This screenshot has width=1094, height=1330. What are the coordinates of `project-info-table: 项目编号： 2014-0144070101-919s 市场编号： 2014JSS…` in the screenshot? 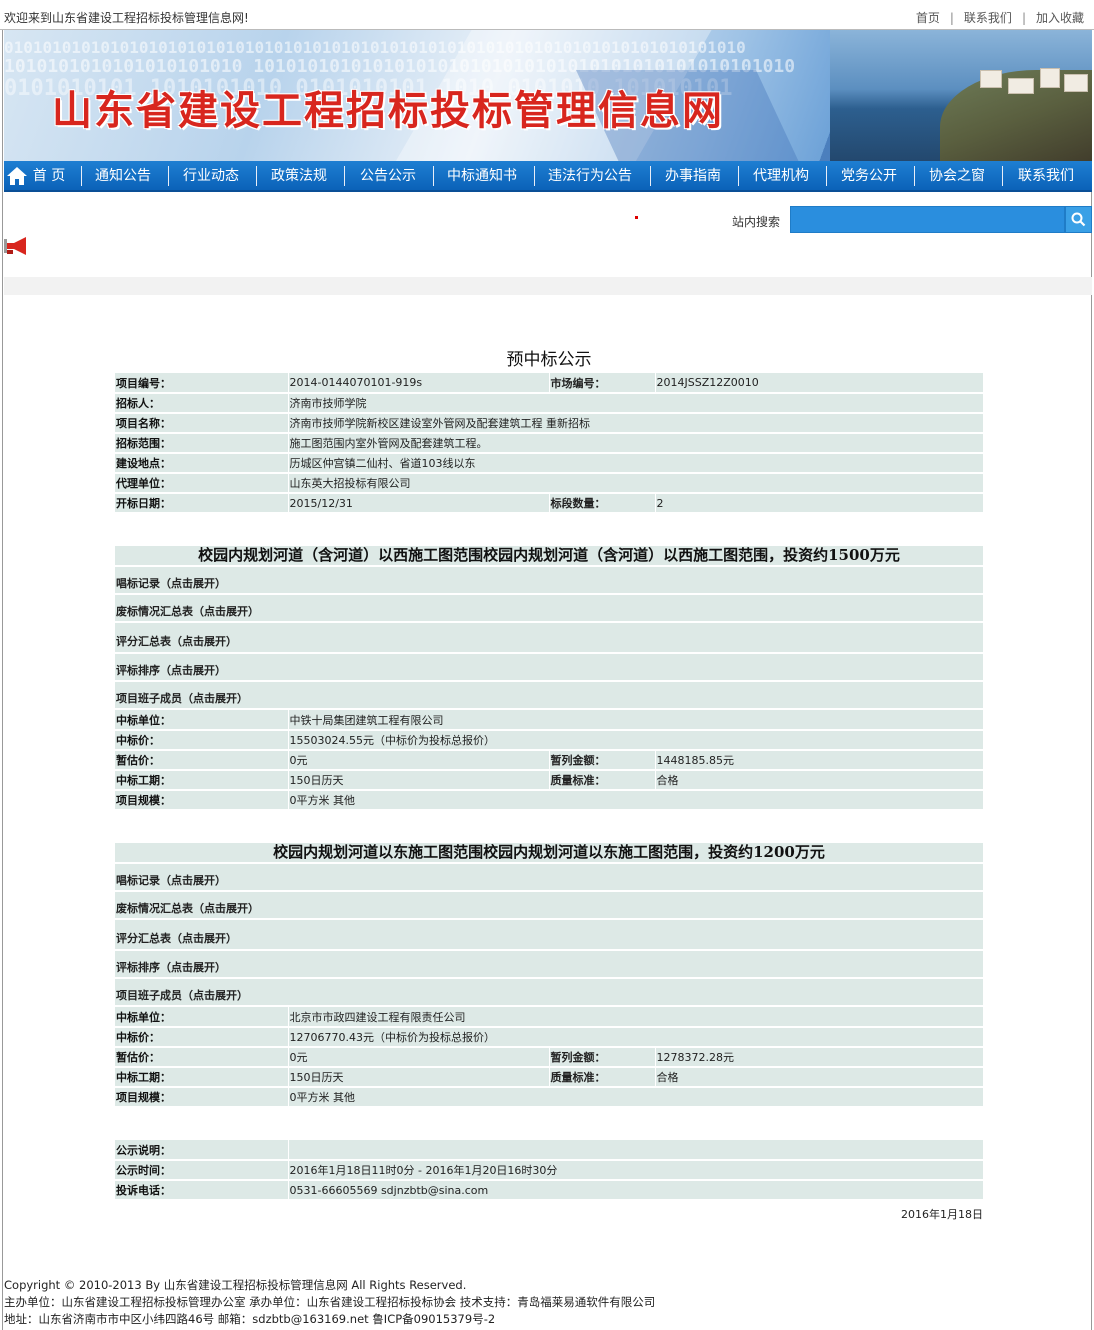 It's located at (549, 443).